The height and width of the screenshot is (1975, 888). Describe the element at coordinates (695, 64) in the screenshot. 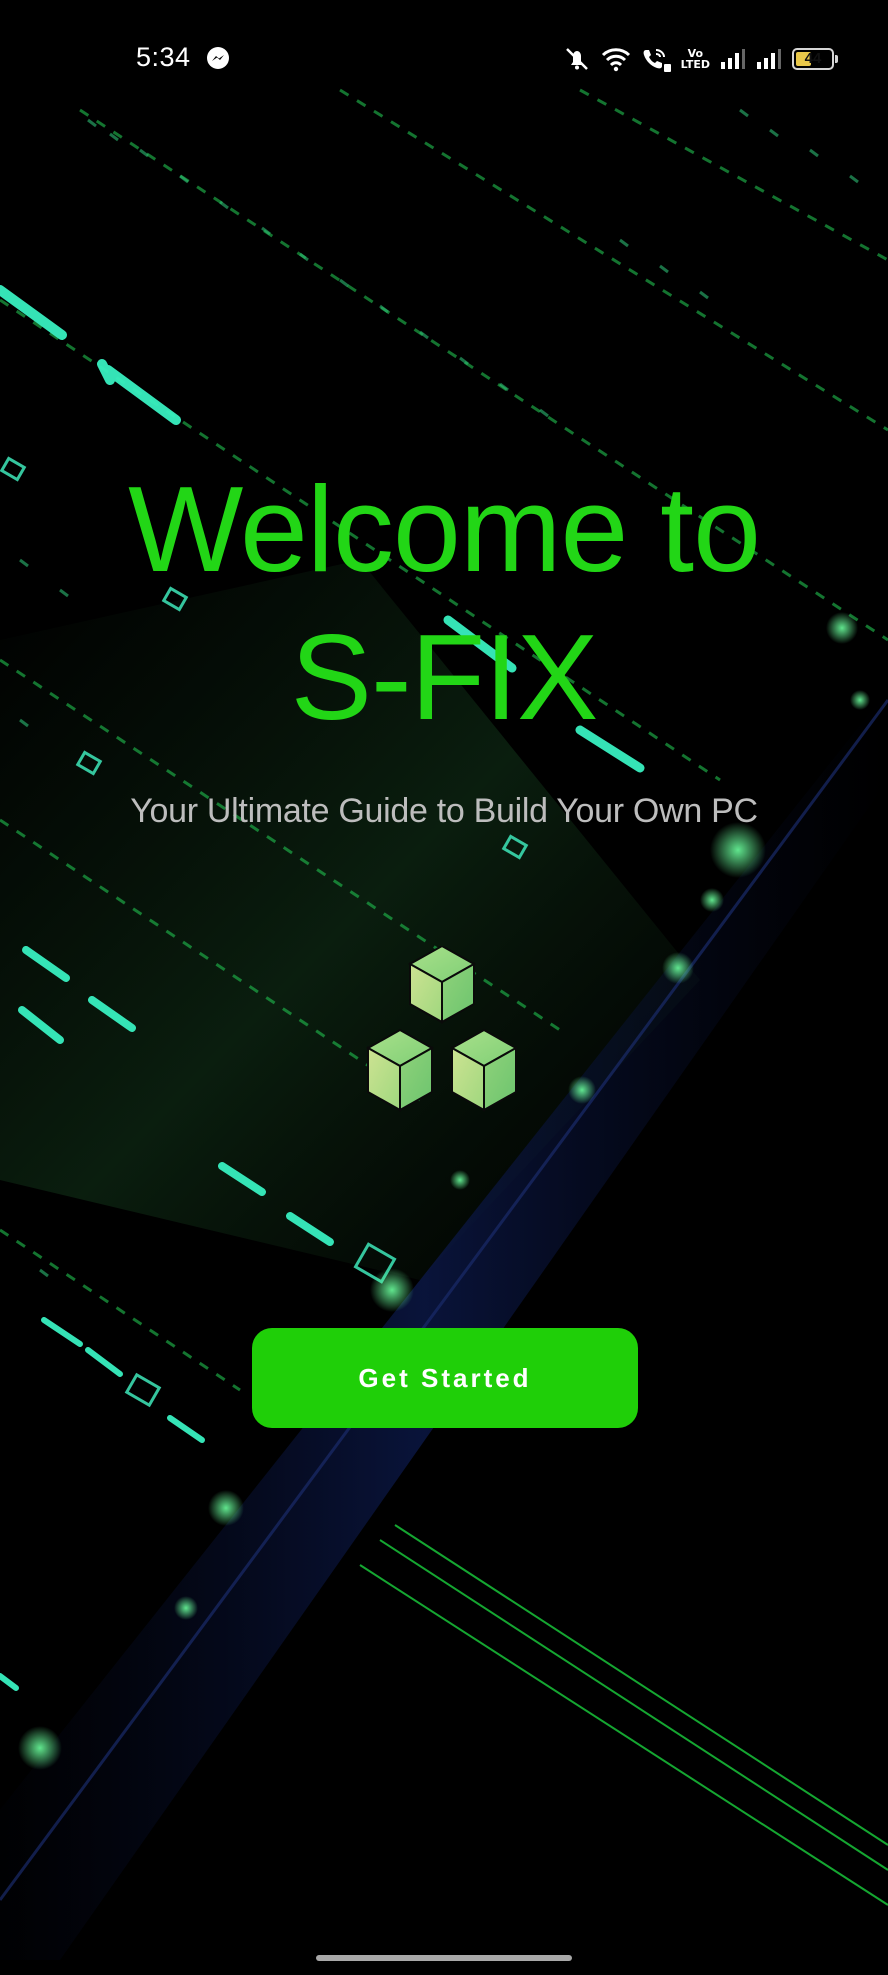

I see `volte-label-bottom: LTED` at that location.